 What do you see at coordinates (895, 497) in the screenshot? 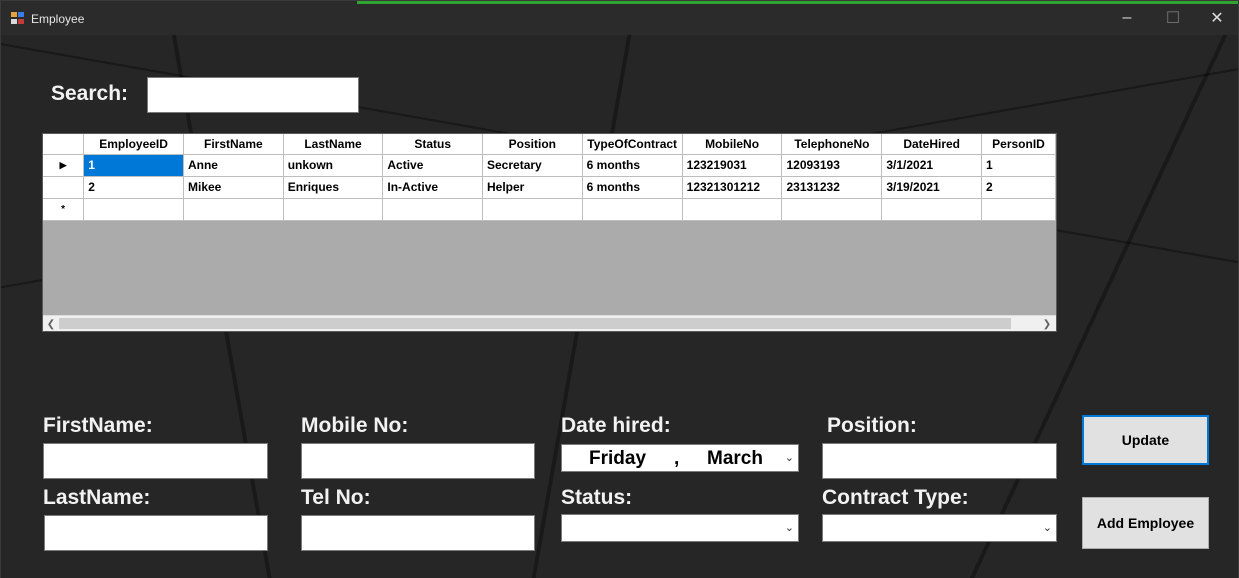
I see `contract-type-label: Contract Type:` at bounding box center [895, 497].